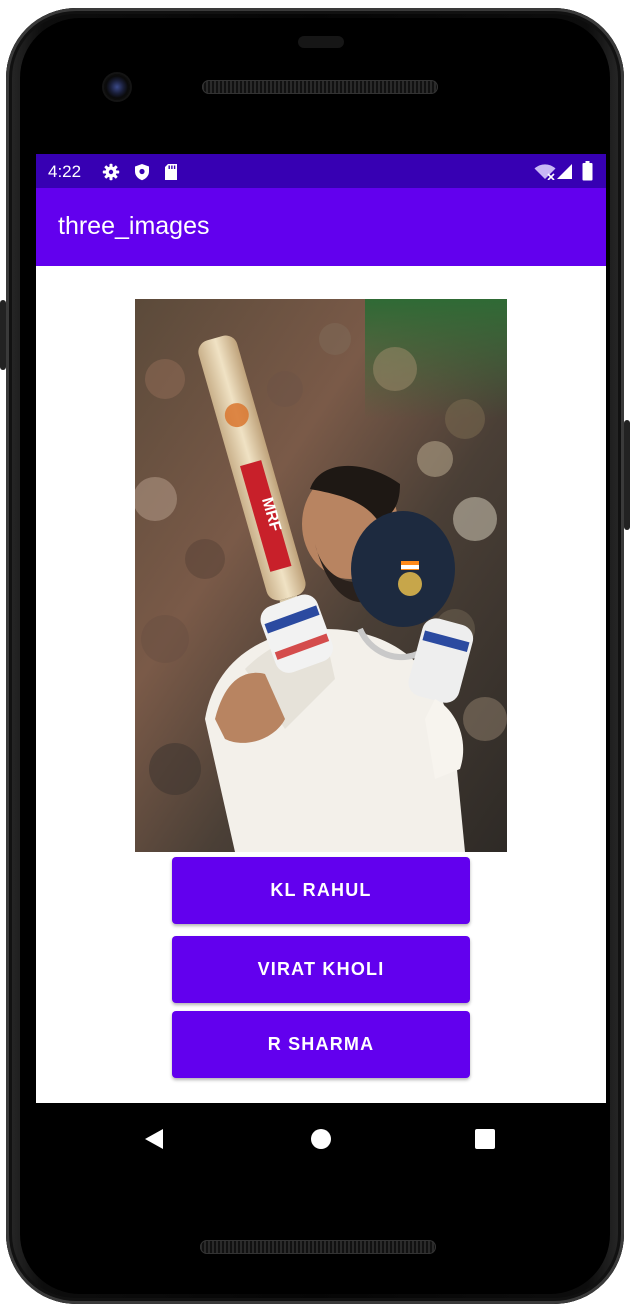  I want to click on wifi-icon, so click(545, 172).